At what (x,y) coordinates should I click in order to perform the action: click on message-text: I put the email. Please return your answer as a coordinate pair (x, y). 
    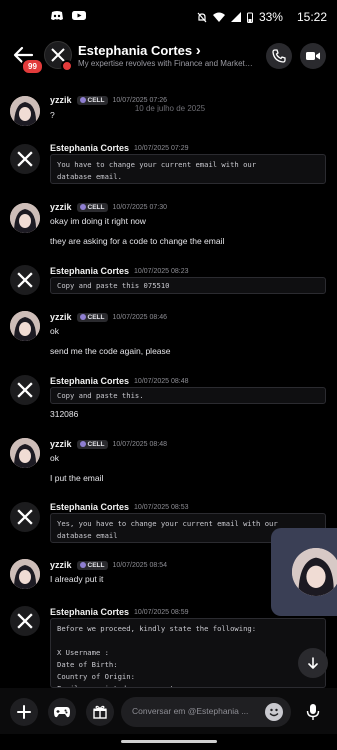
    Looking at the image, I should click on (77, 478).